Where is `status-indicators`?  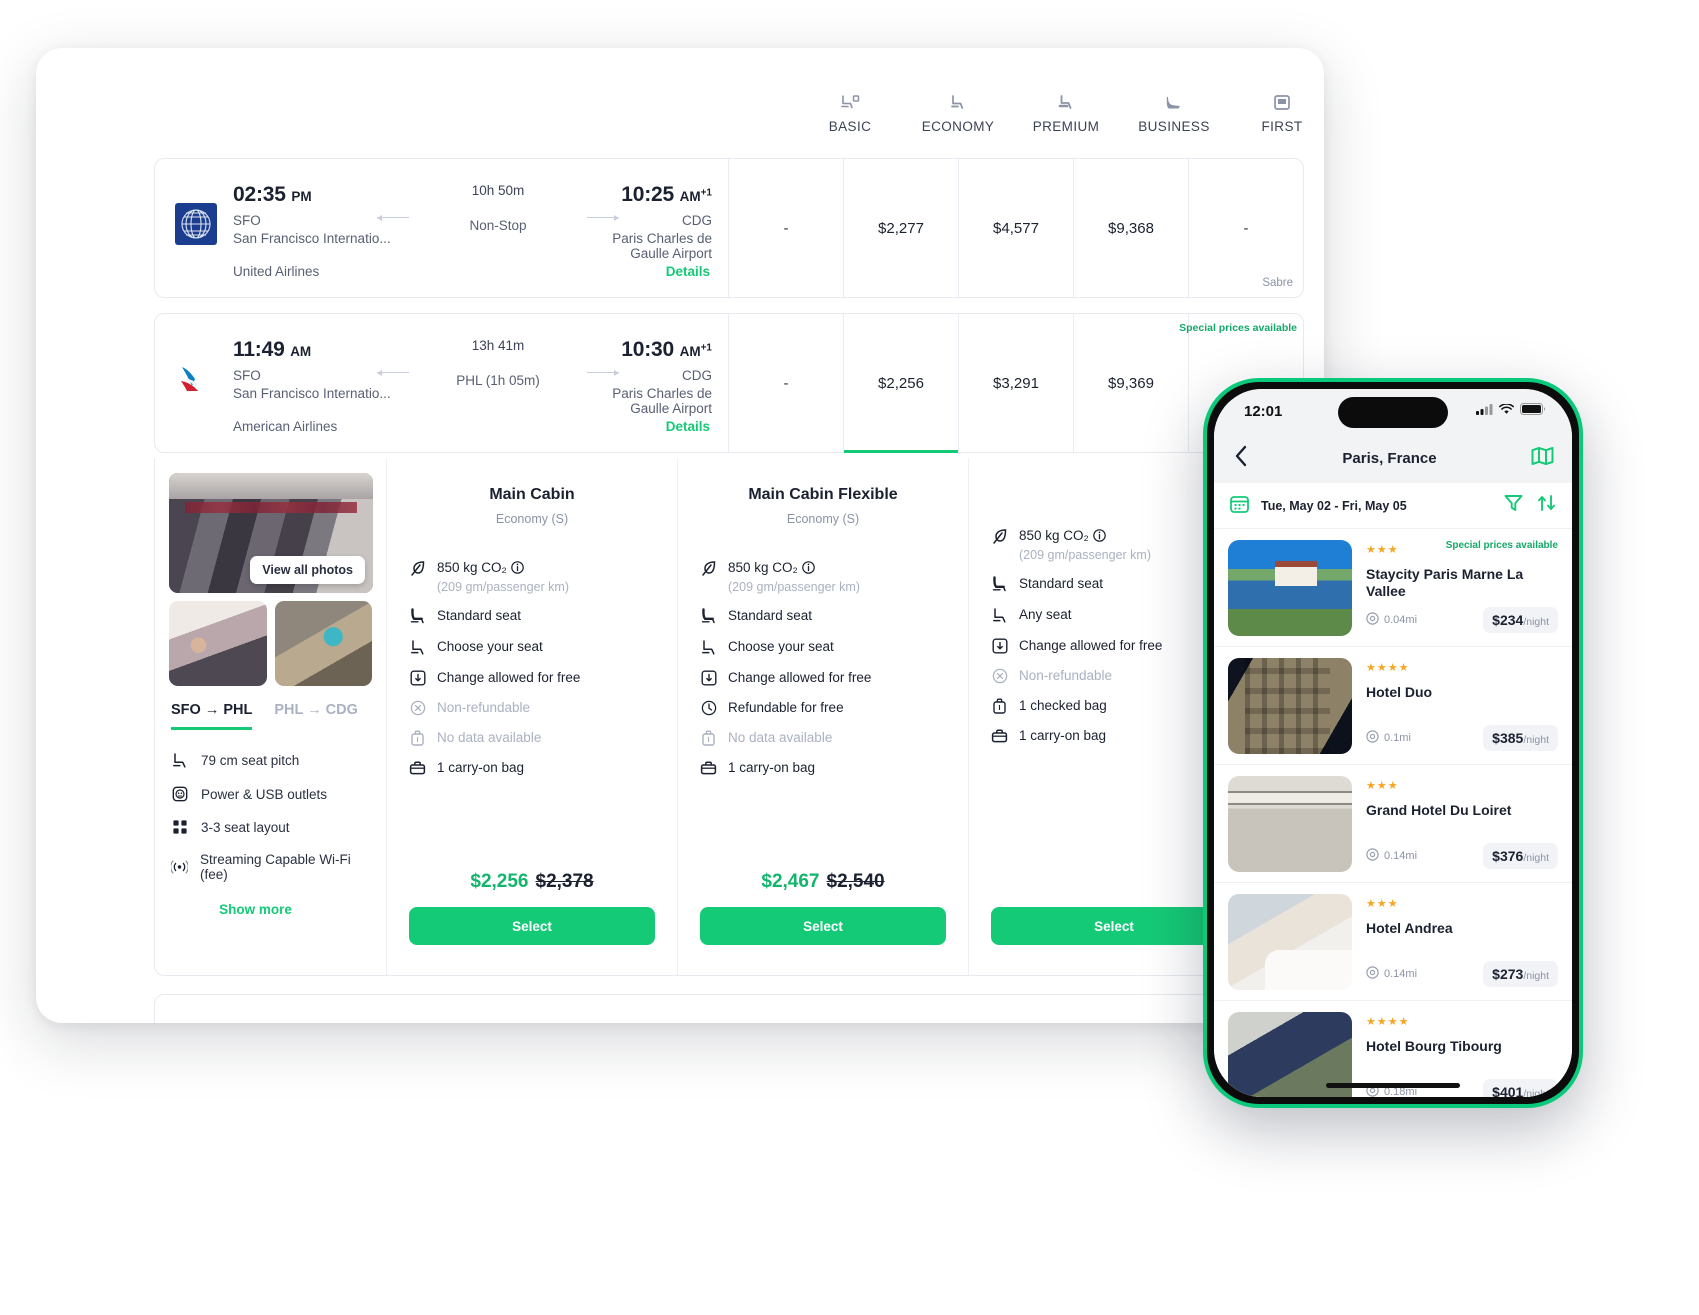 status-indicators is located at coordinates (1511, 411).